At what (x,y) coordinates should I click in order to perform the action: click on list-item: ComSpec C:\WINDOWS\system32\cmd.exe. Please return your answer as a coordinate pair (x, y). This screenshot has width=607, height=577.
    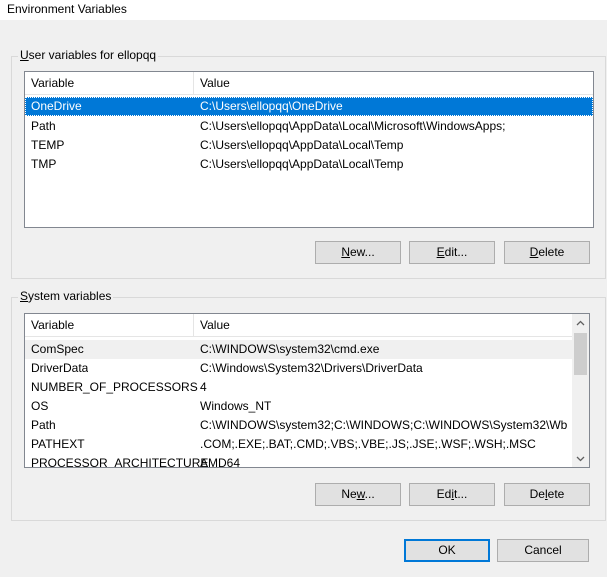
    Looking at the image, I should click on (298, 349).